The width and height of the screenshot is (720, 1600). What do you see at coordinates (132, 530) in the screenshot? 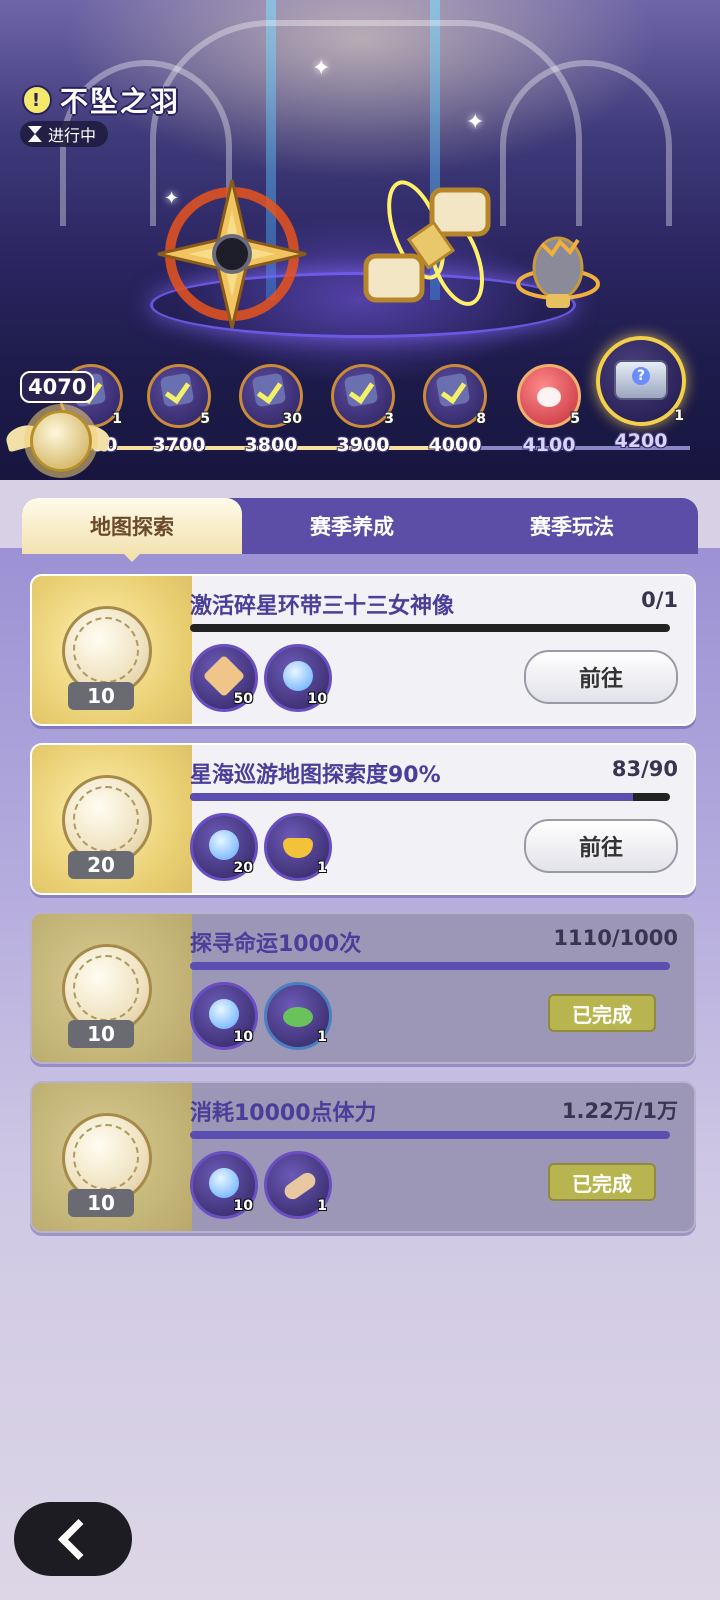
I see `tab-map-explore: 地图探索` at bounding box center [132, 530].